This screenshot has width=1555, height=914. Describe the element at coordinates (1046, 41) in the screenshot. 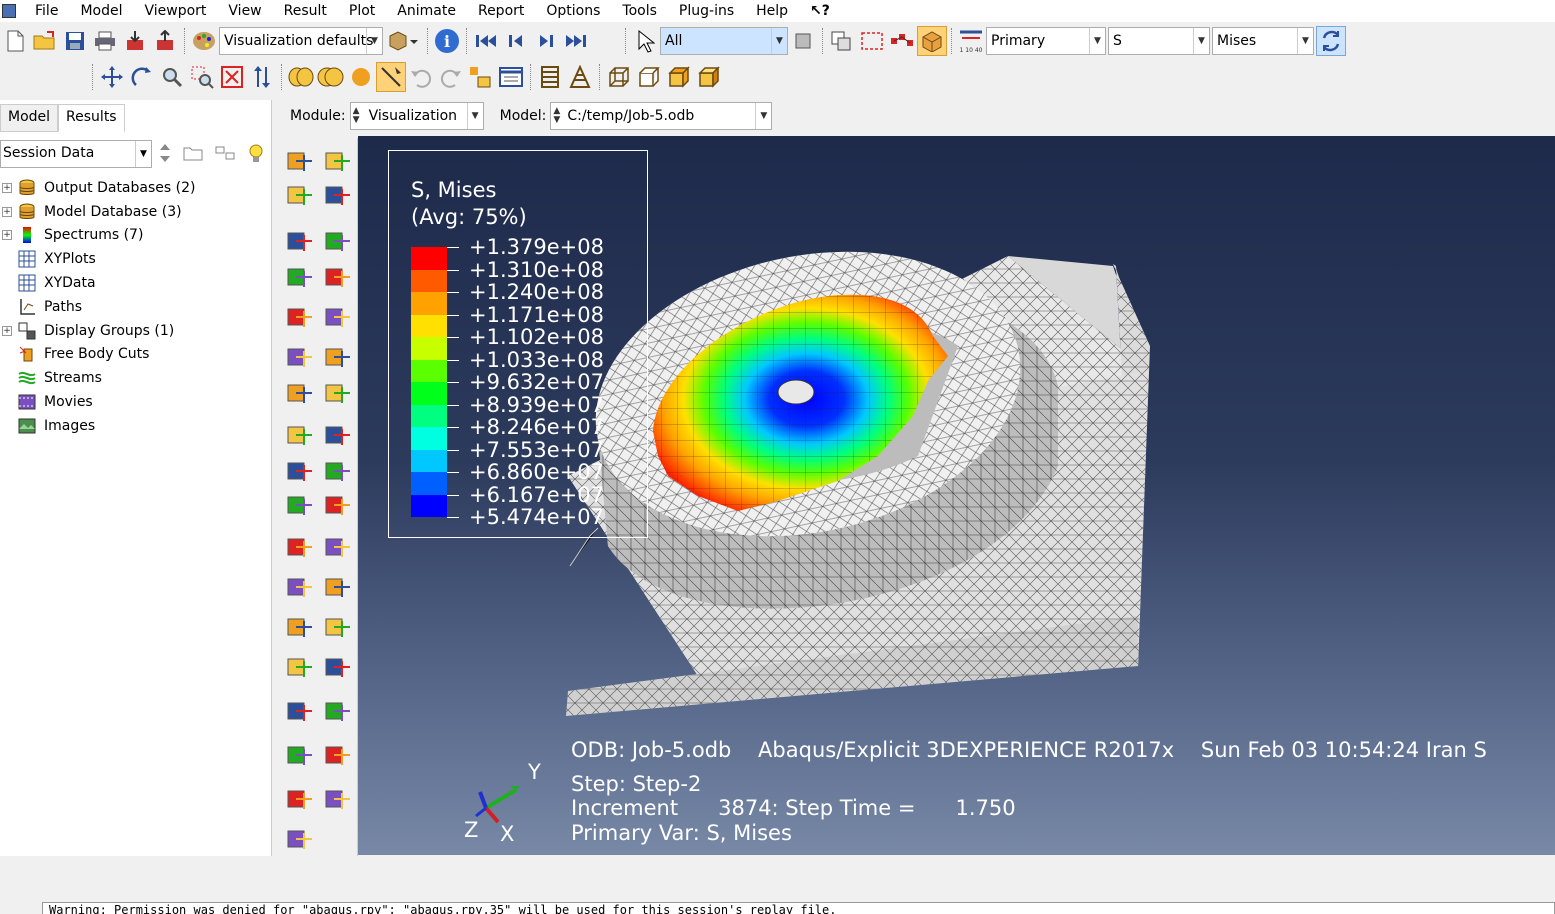

I see `primary-combo: Primary ▼` at that location.